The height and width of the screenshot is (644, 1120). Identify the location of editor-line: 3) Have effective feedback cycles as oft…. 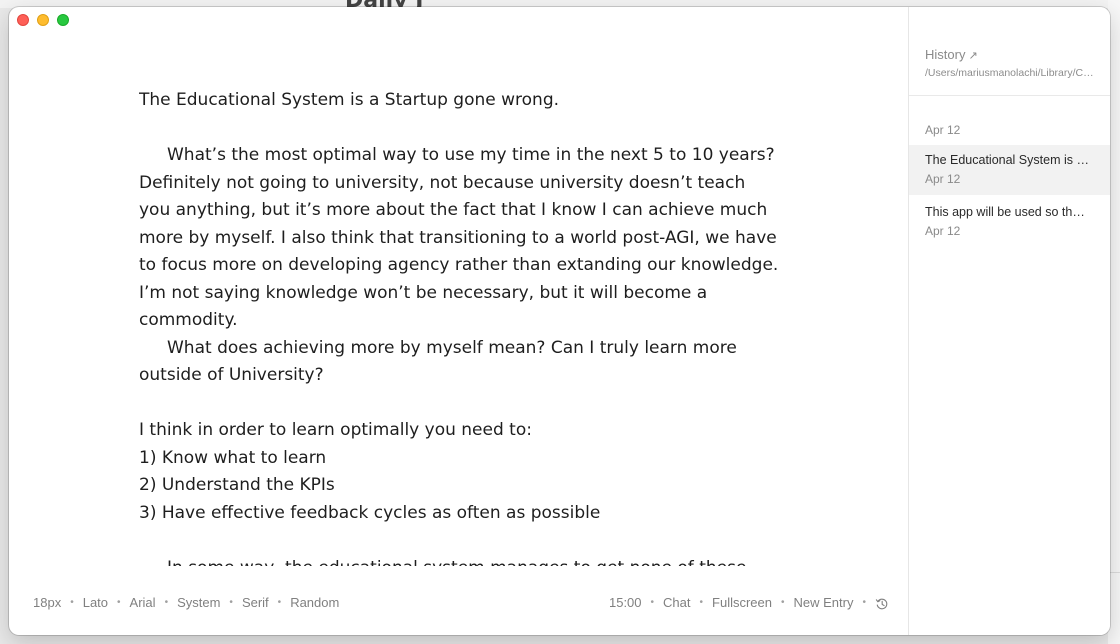
(370, 512).